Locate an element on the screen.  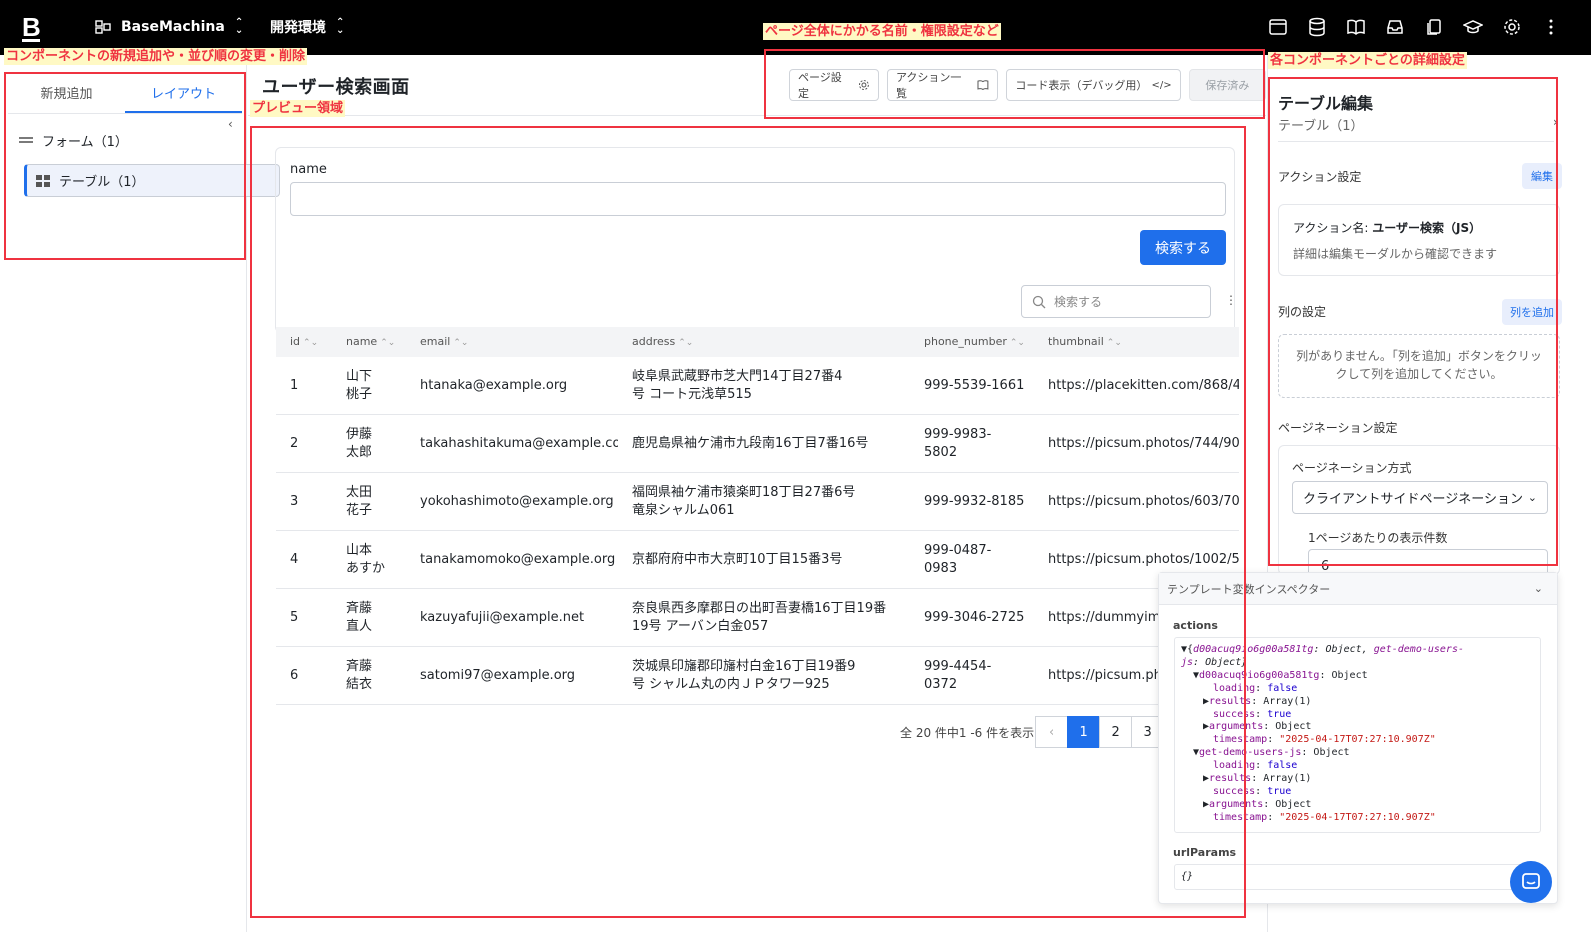
app-name: BaseMachina is located at coordinates (173, 27).